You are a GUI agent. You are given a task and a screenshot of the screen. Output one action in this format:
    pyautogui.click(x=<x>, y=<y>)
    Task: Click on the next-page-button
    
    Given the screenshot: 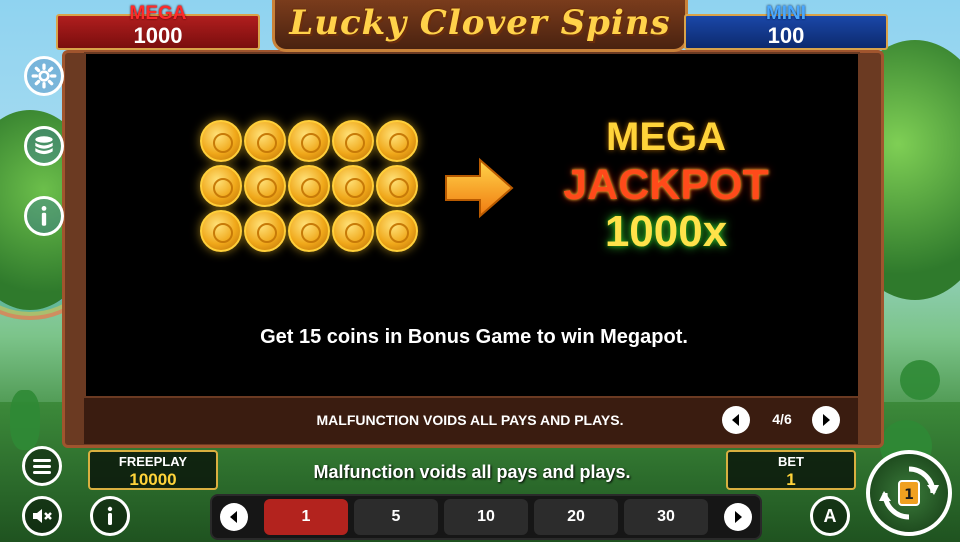 What is the action you would take?
    pyautogui.click(x=826, y=420)
    